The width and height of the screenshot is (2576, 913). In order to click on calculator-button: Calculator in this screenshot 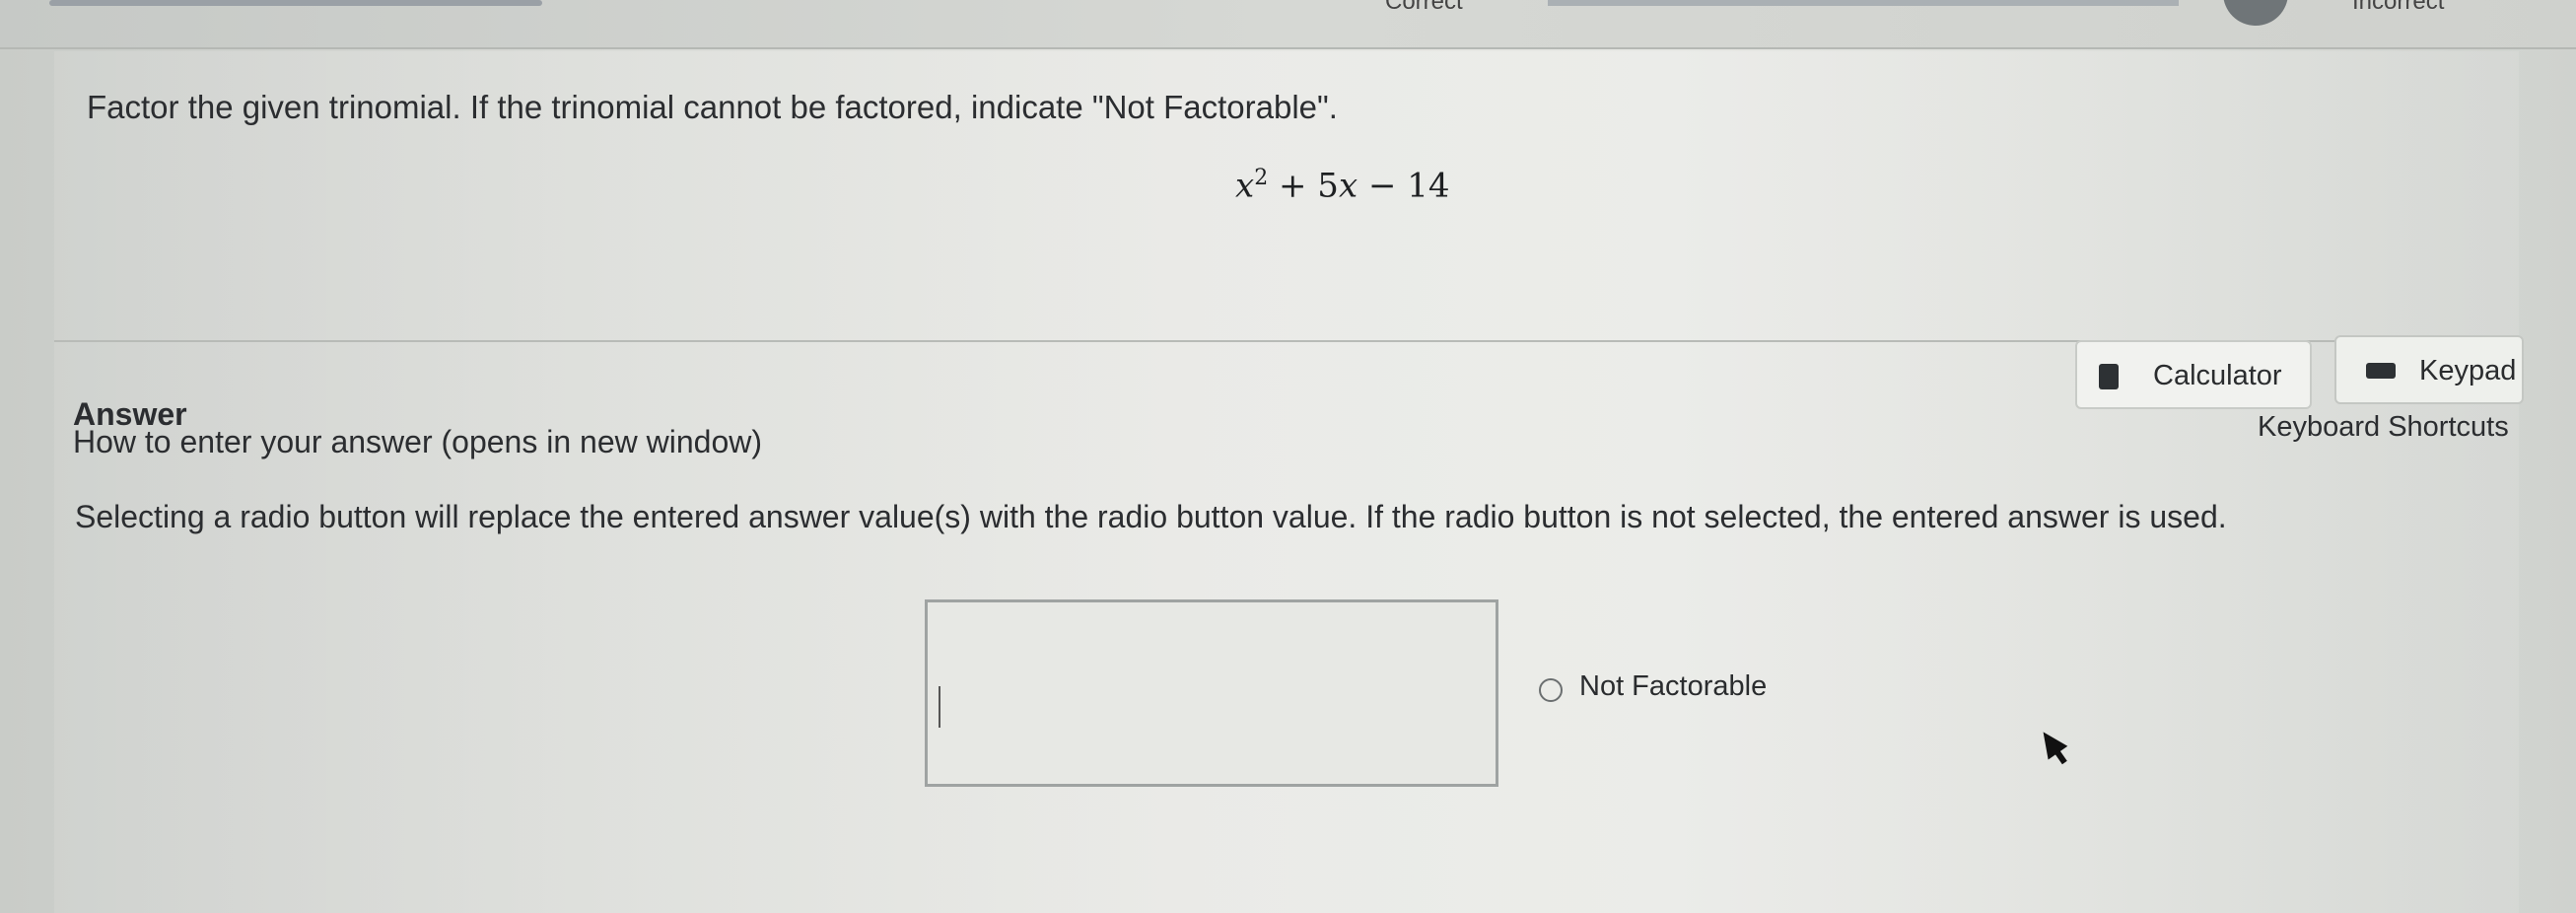, I will do `click(2193, 374)`.